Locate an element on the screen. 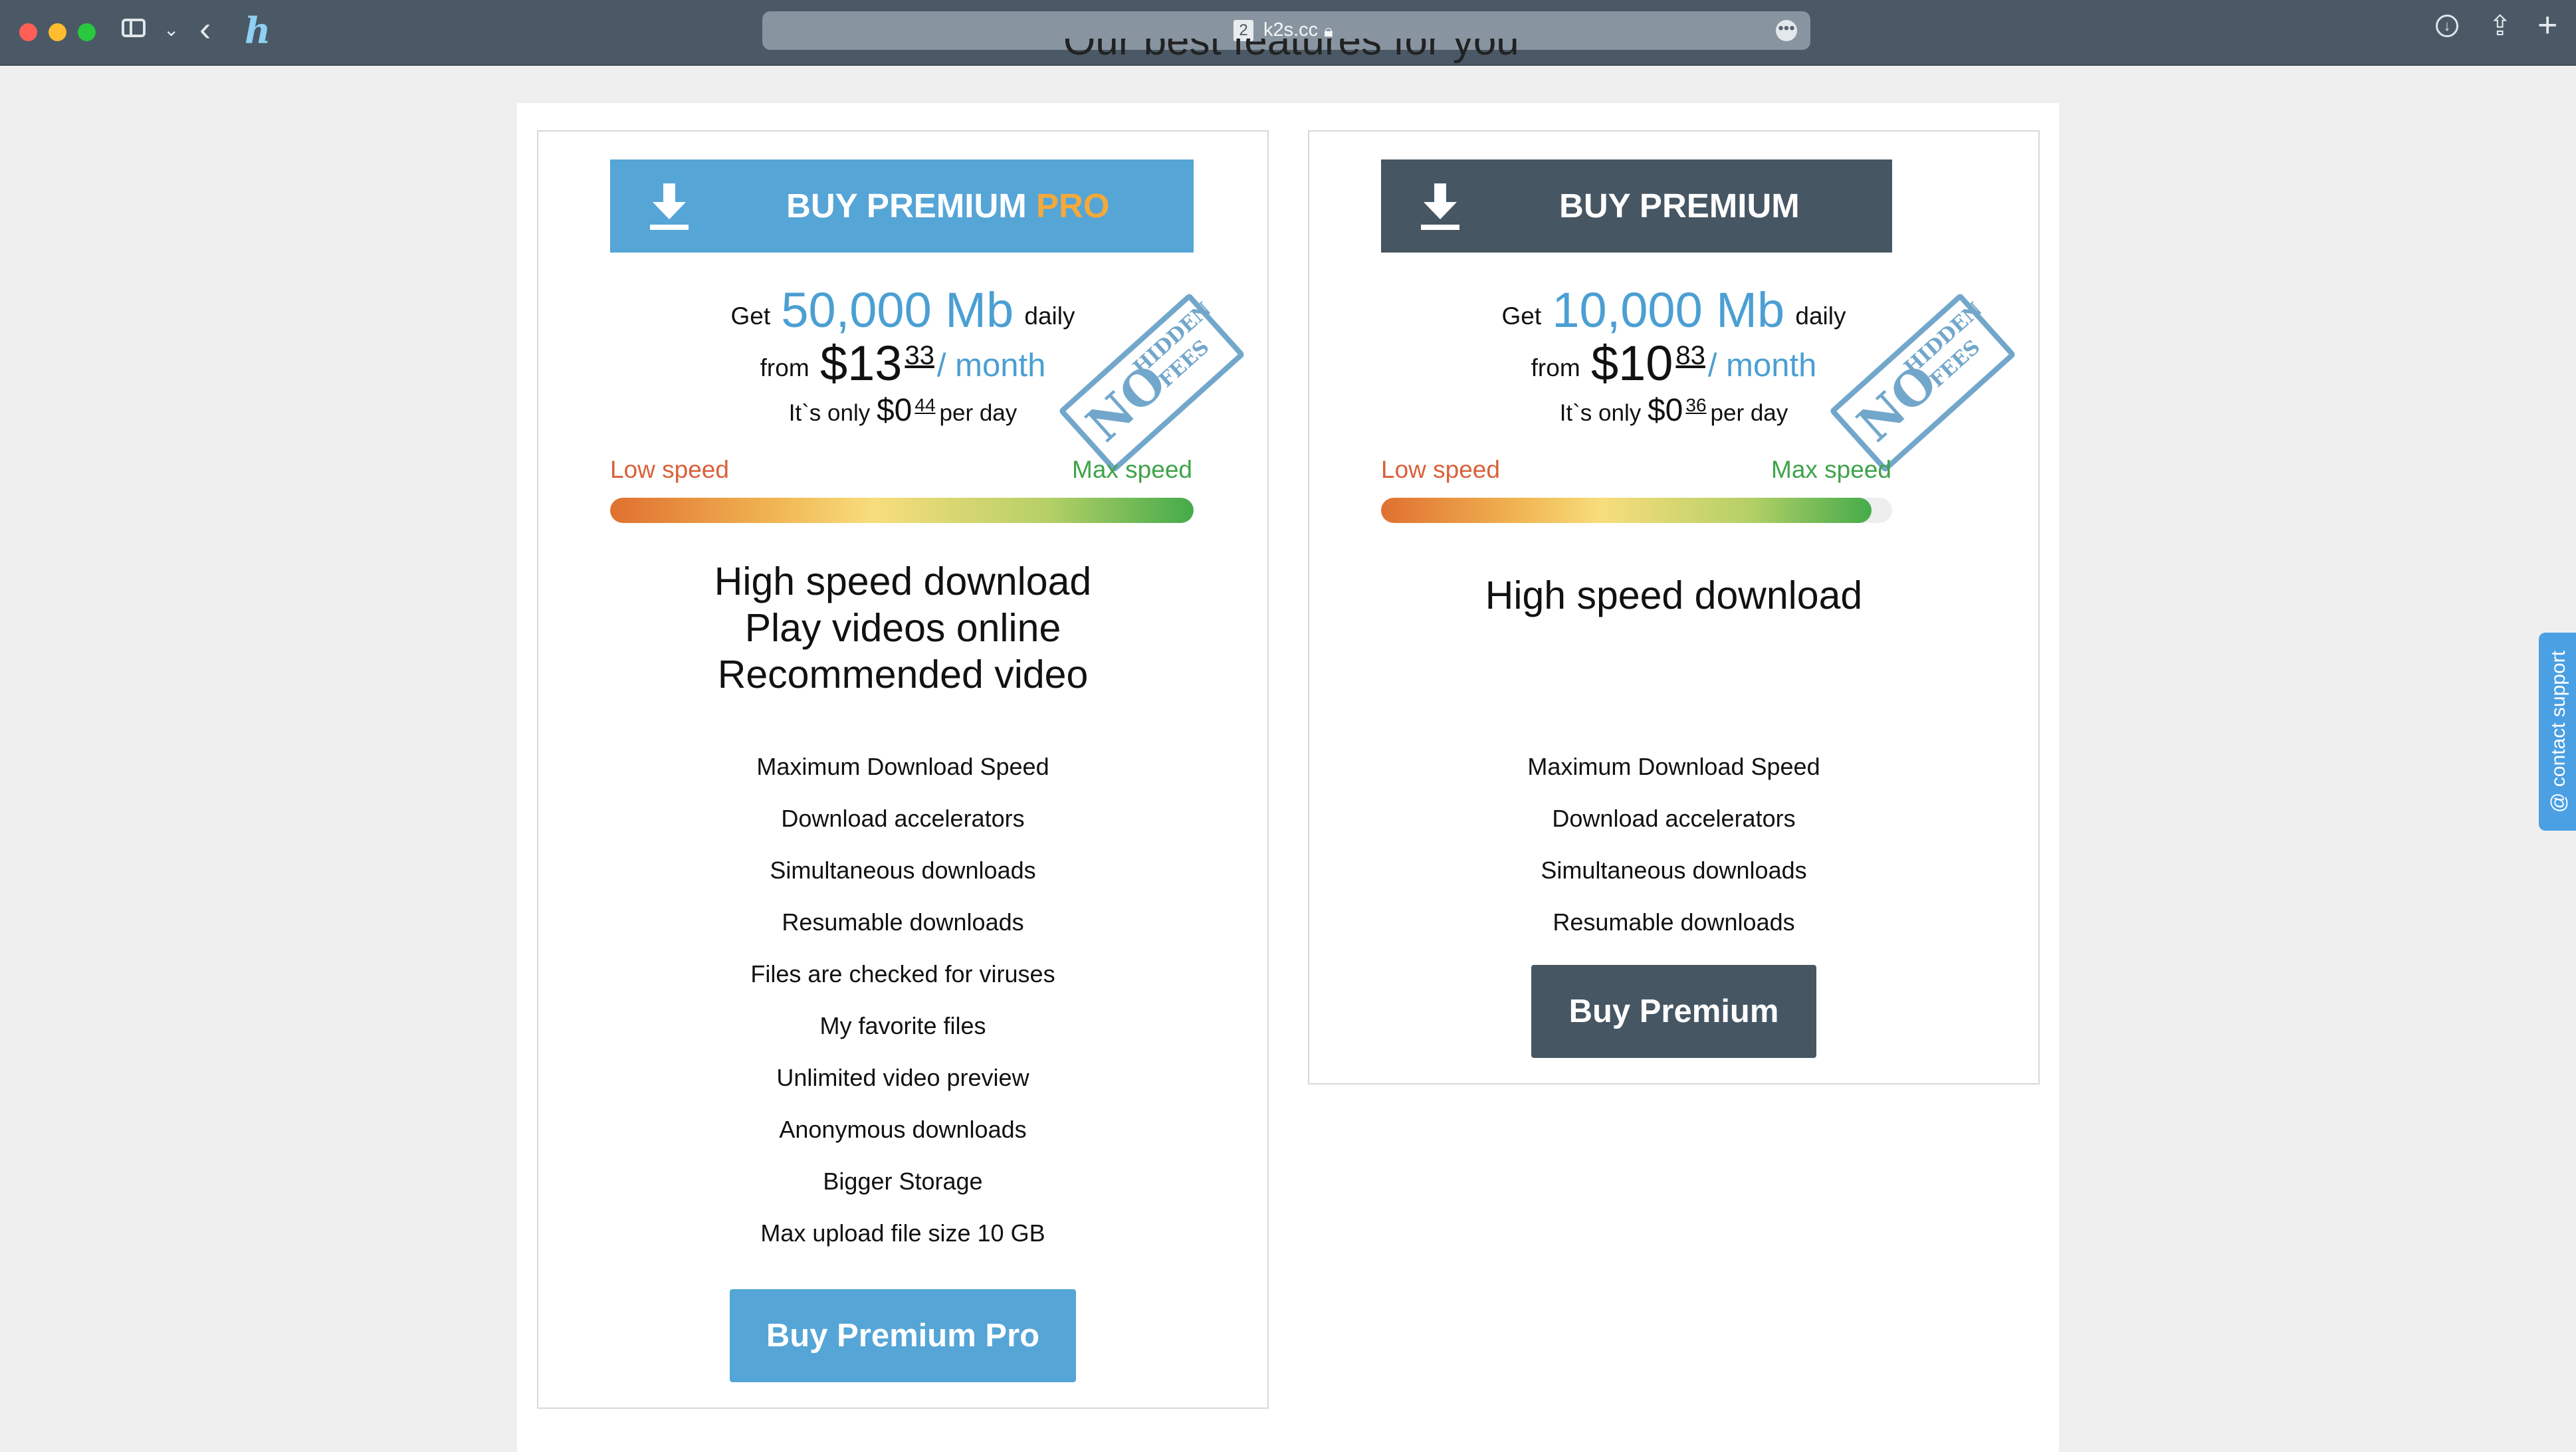 This screenshot has height=1452, width=2576. feature-item: Anonymous downloads is located at coordinates (903, 1129).